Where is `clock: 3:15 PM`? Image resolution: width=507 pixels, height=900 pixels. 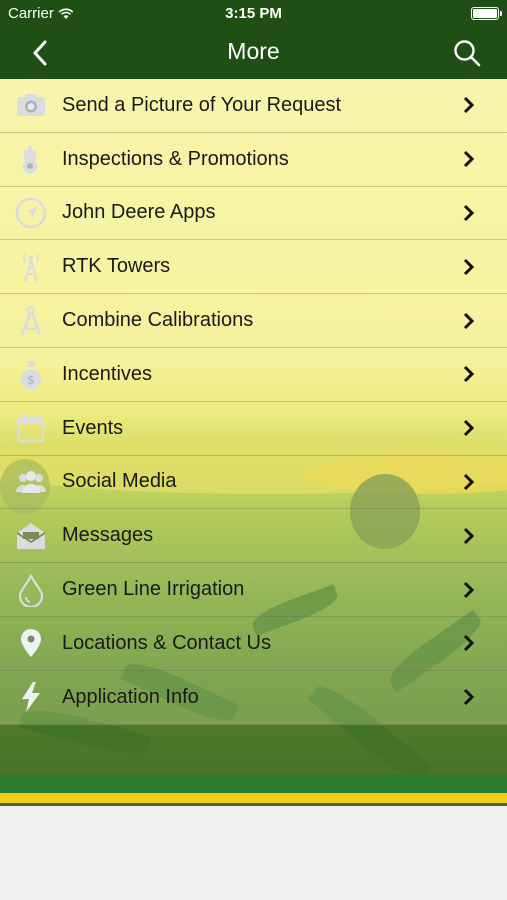 clock: 3:15 PM is located at coordinates (253, 13).